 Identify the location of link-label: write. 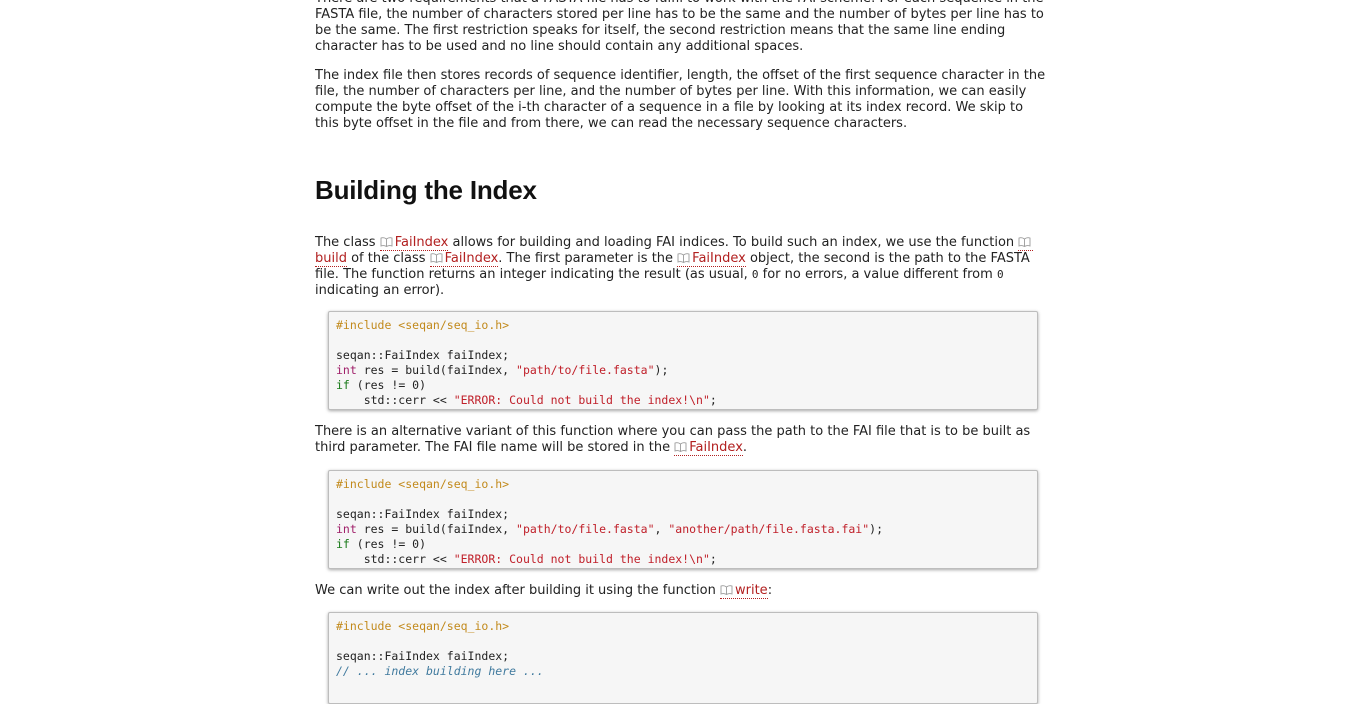
(751, 590).